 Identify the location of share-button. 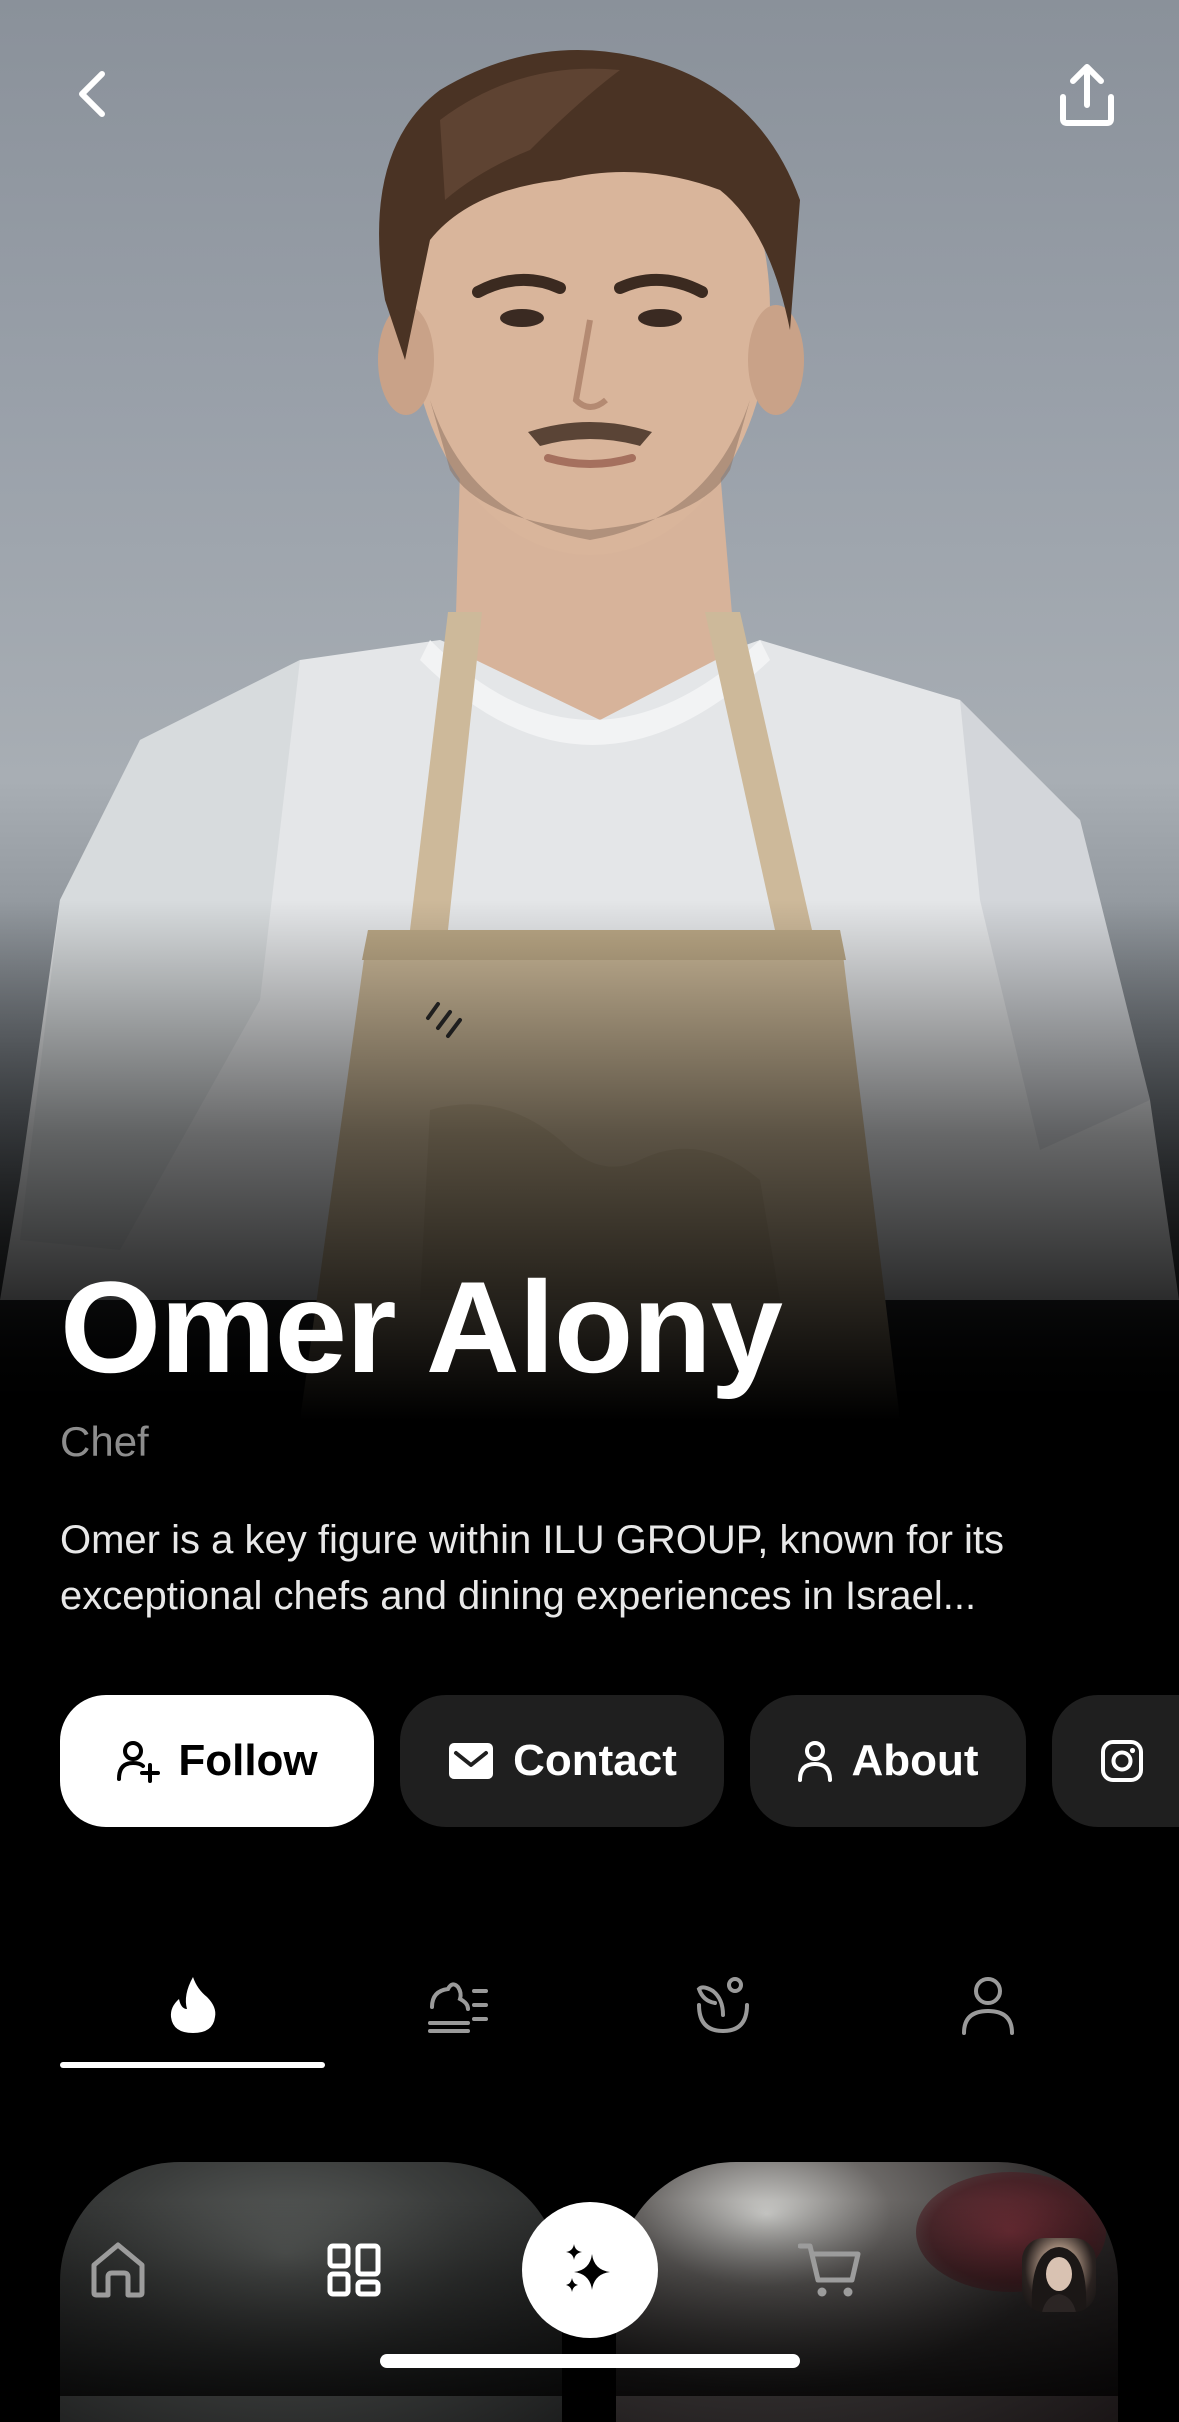
(1087, 94).